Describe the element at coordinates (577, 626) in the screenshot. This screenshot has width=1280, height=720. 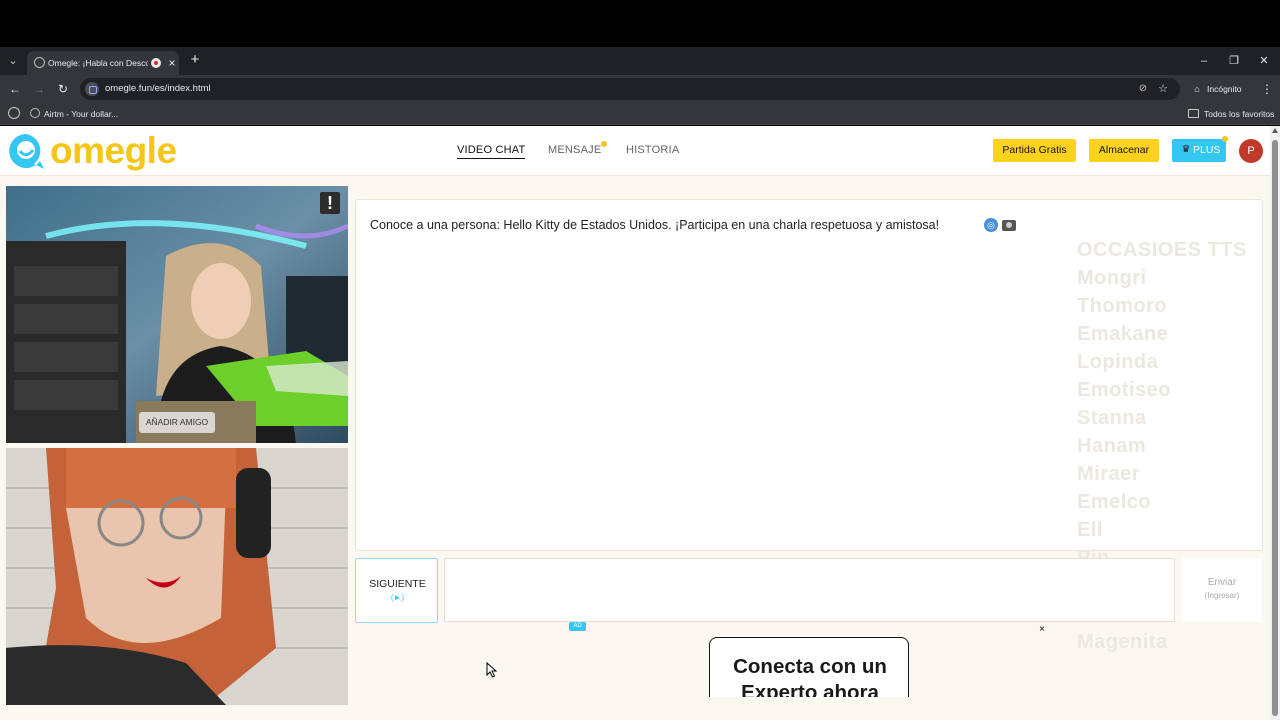
I see `ad-badge: AD` at that location.